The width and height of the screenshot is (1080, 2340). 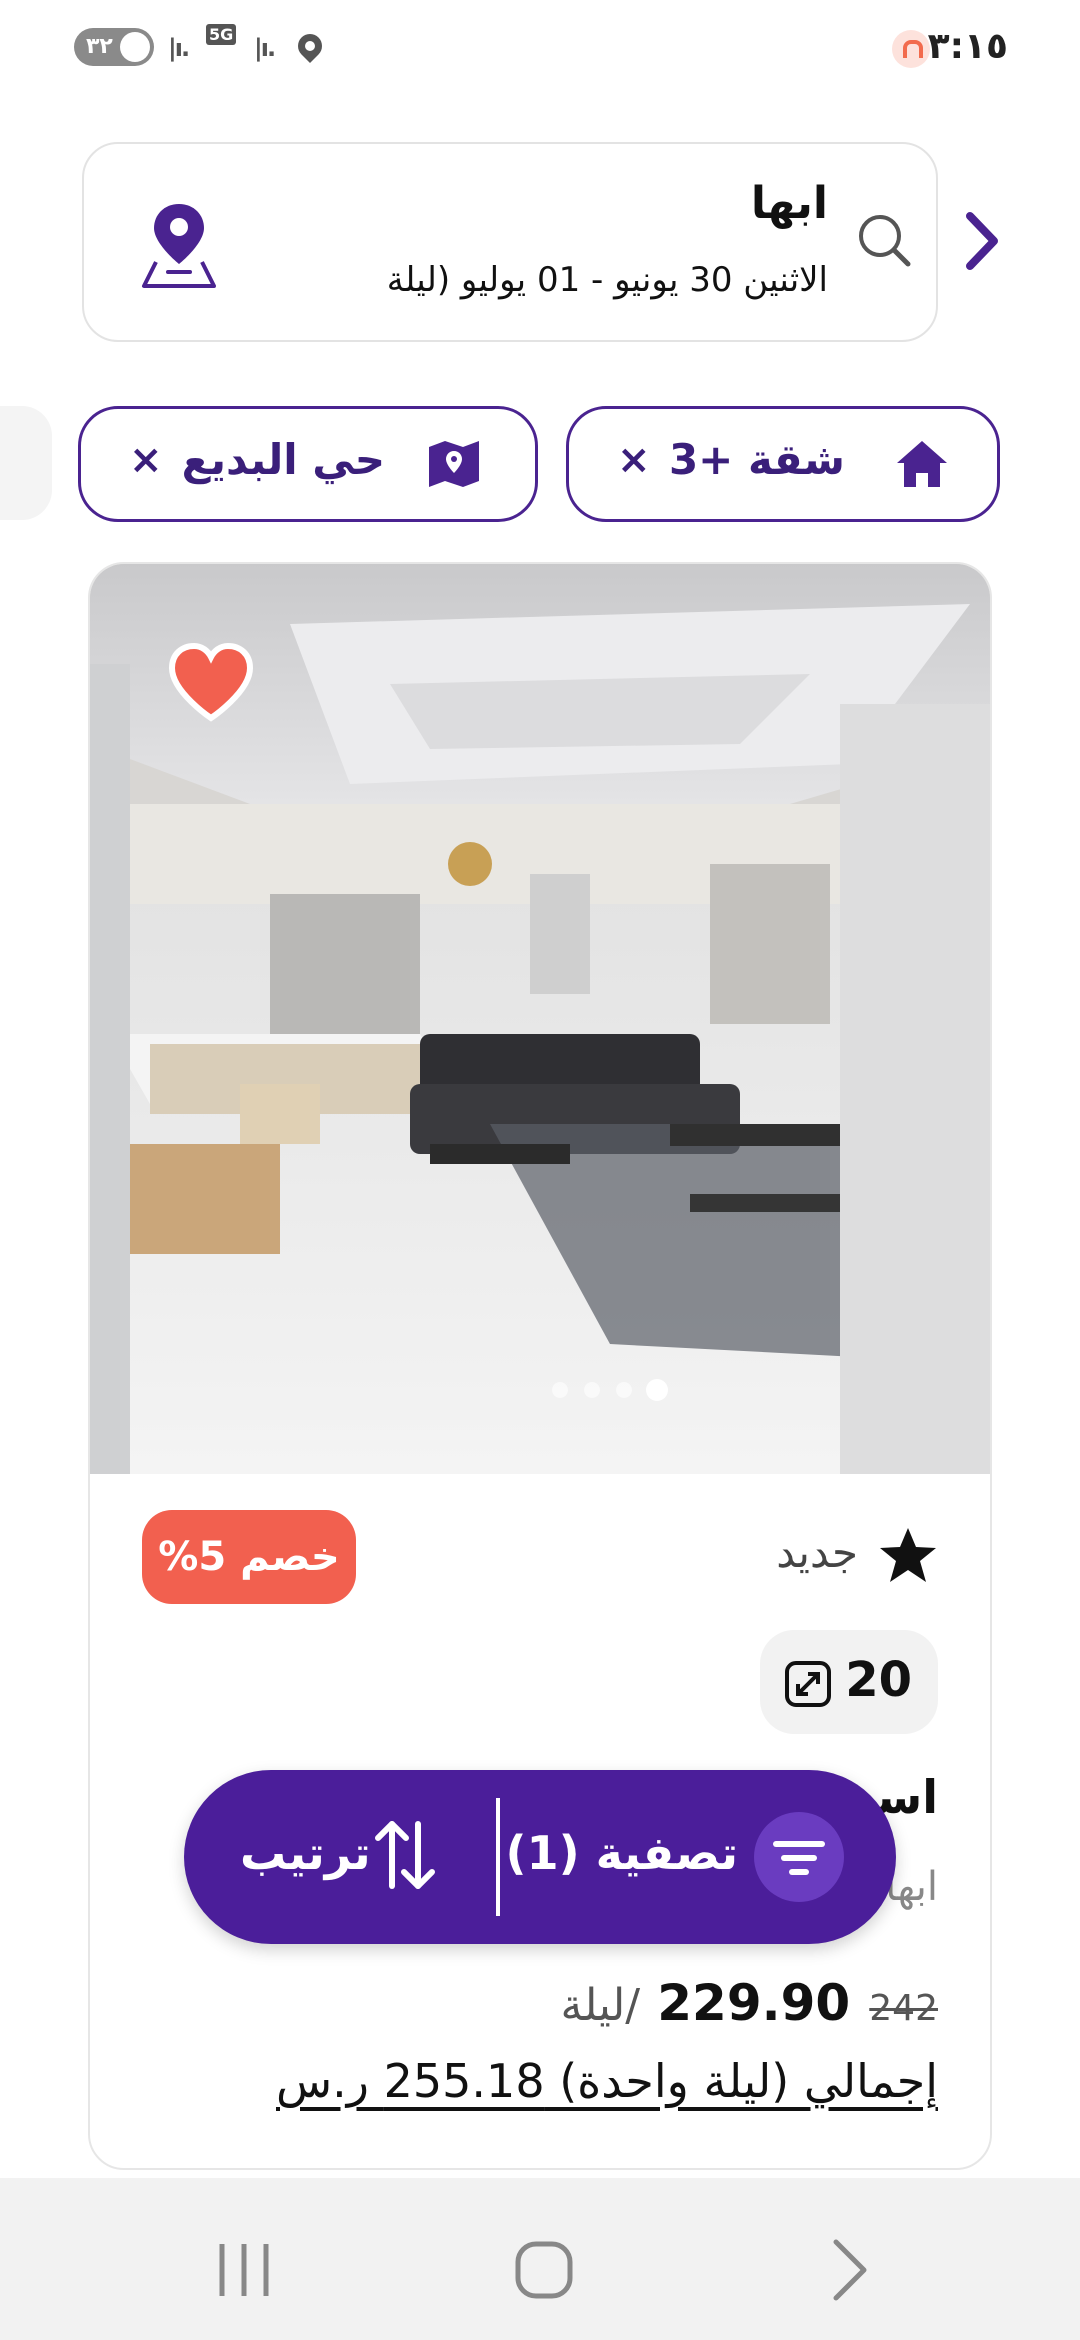 I want to click on favorite-heart-icon, so click(x=211, y=682).